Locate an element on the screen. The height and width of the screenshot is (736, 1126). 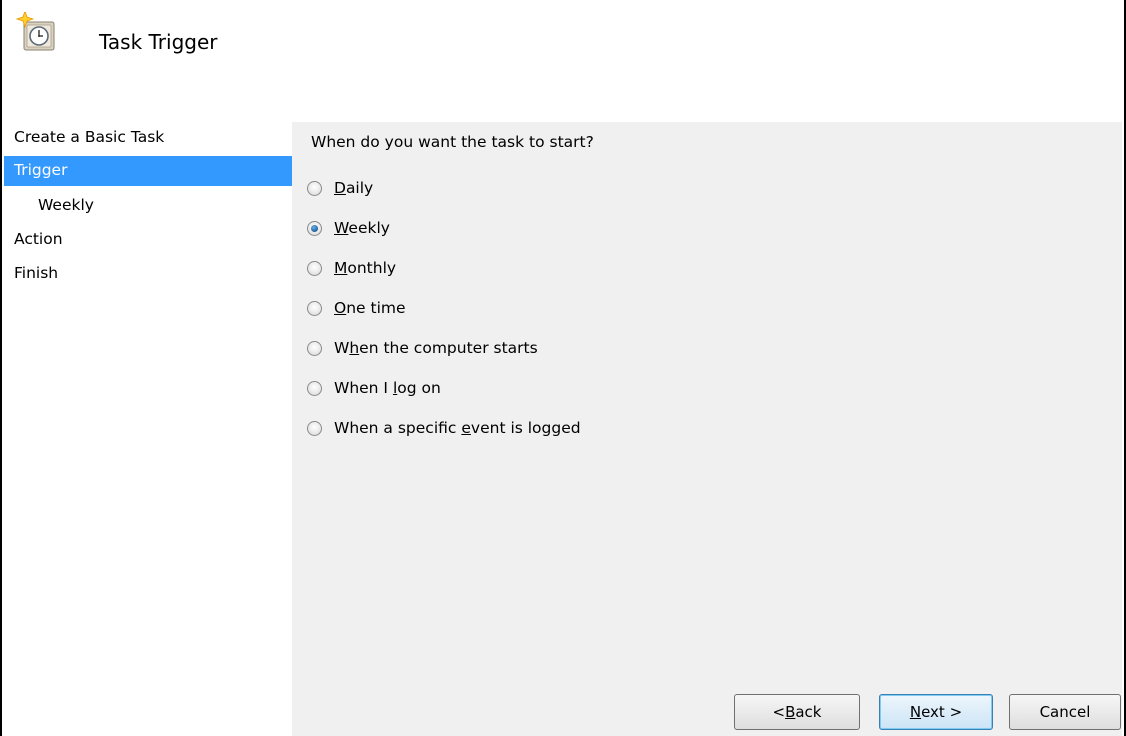
radio-label-daily: Daily is located at coordinates (354, 188).